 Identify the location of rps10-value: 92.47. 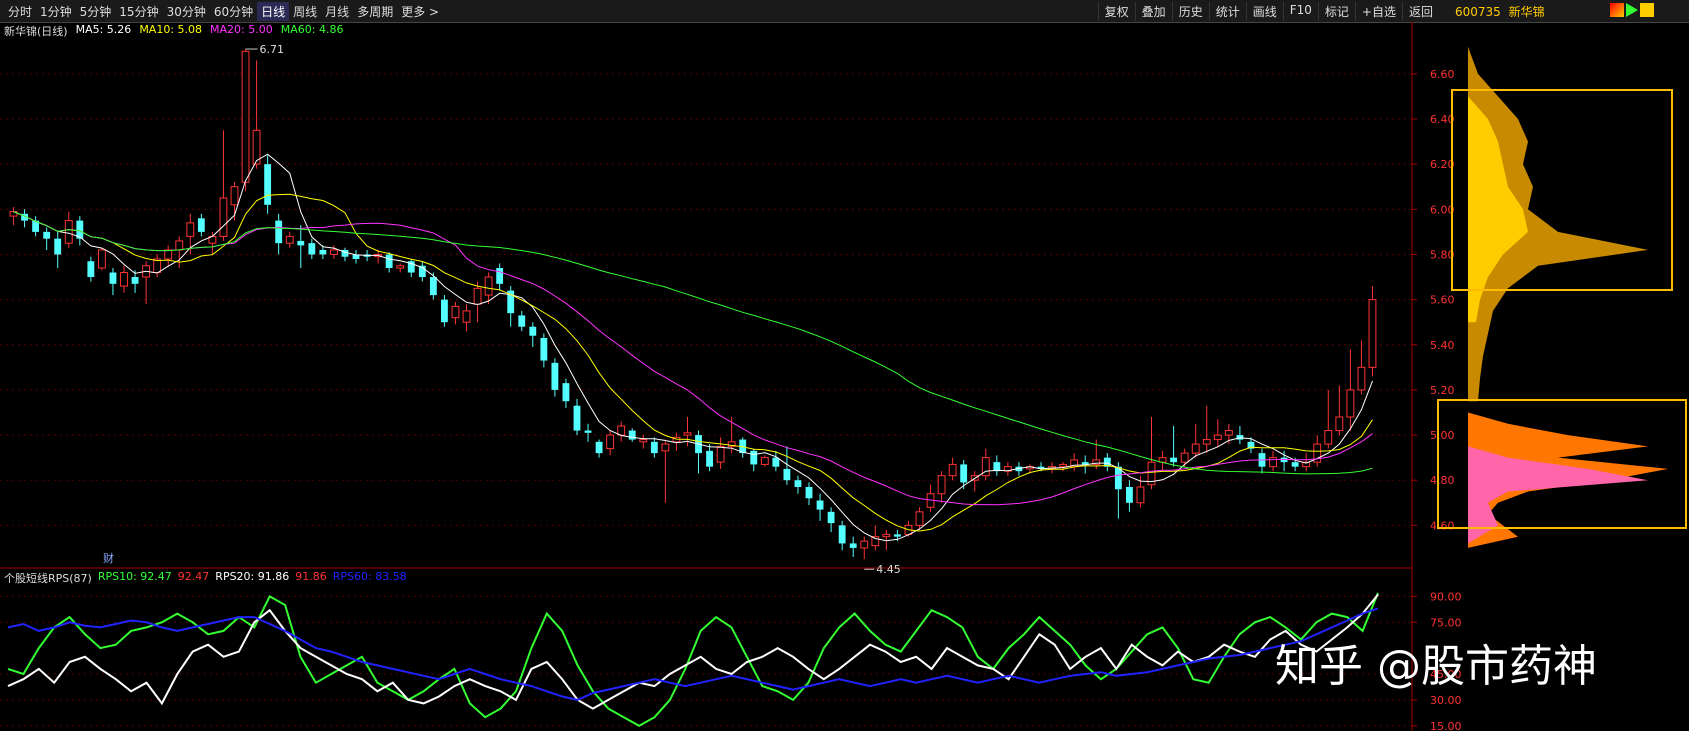
(193, 576).